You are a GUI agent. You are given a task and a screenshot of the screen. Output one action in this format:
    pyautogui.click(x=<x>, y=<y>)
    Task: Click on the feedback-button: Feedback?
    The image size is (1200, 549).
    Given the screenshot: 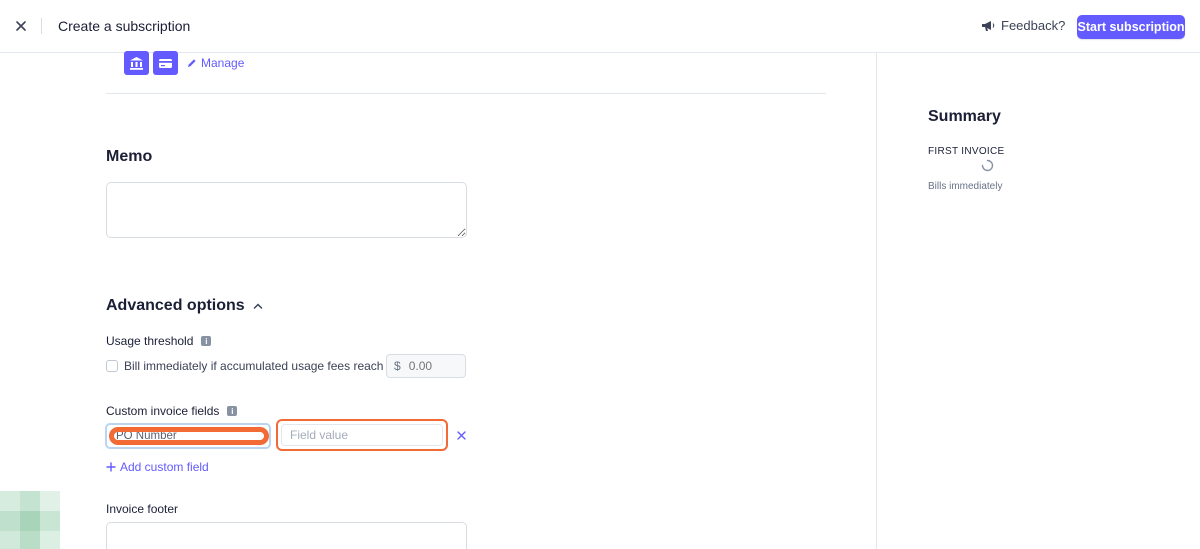 What is the action you would take?
    pyautogui.click(x=1023, y=25)
    